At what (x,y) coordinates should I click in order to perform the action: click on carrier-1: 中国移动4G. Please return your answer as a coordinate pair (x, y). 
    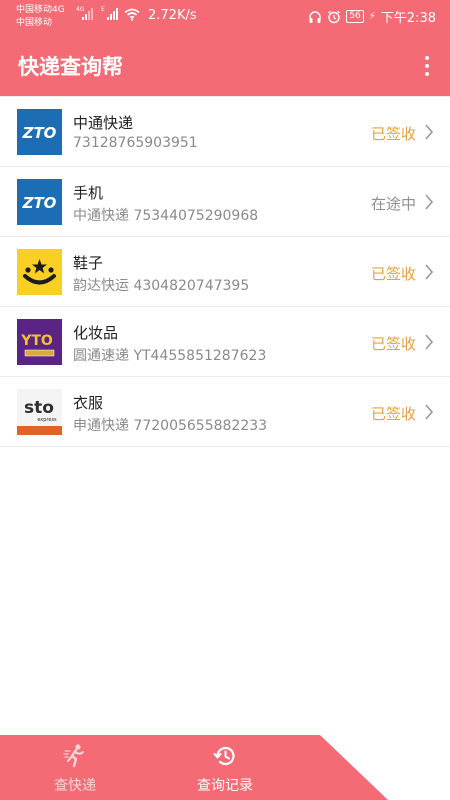
    Looking at the image, I should click on (40, 10).